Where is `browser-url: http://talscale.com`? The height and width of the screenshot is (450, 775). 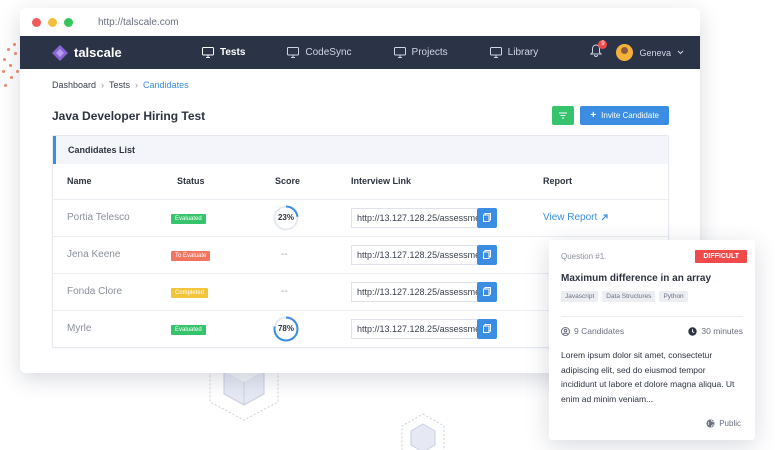 browser-url: http://talscale.com is located at coordinates (138, 22).